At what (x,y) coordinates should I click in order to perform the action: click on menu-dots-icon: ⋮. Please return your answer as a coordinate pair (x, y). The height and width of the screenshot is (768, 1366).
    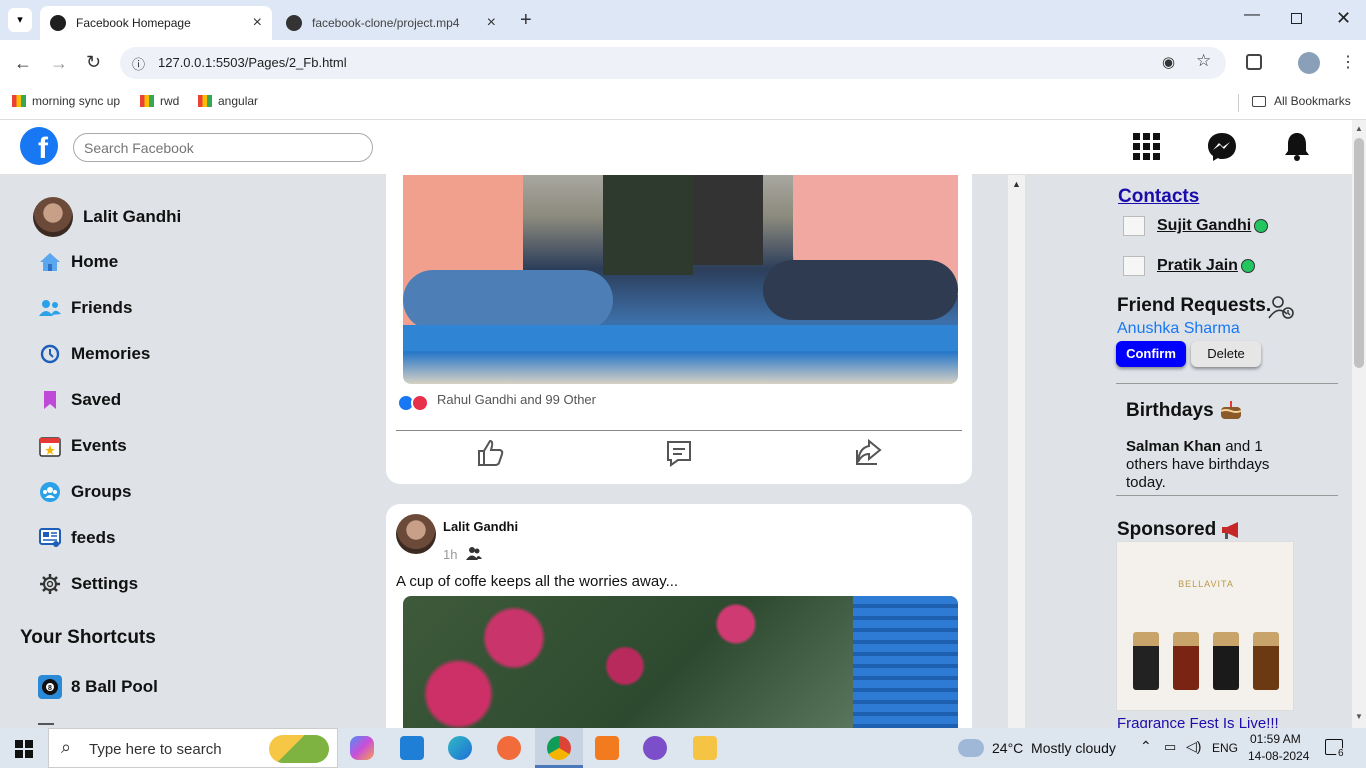
    Looking at the image, I should click on (1348, 62).